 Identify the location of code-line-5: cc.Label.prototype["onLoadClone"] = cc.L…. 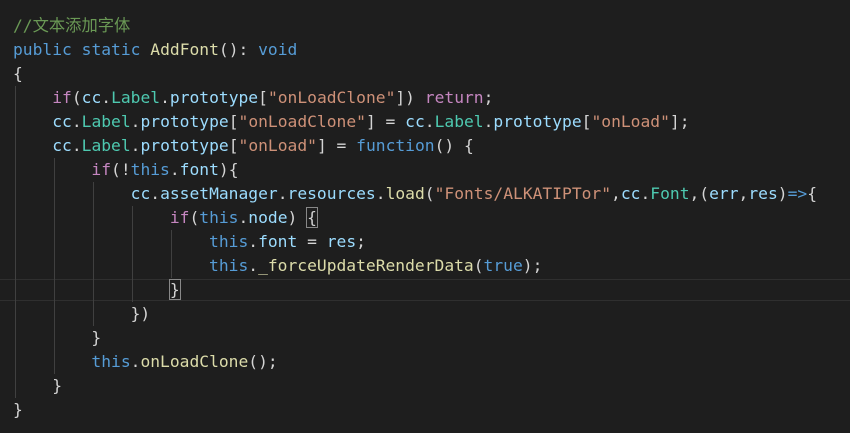
(351, 122).